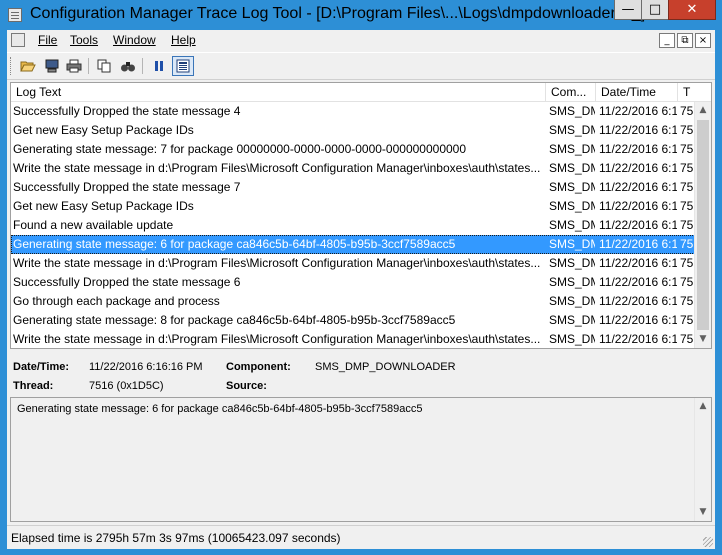  I want to click on find-icon, so click(128, 66).